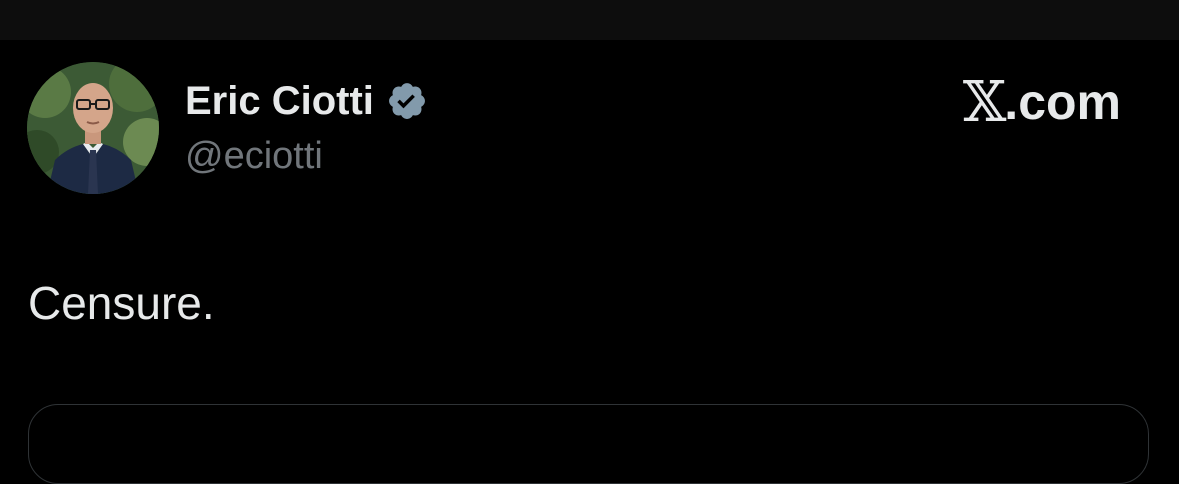  I want to click on author-display-name: Eric Ciotti, so click(279, 101).